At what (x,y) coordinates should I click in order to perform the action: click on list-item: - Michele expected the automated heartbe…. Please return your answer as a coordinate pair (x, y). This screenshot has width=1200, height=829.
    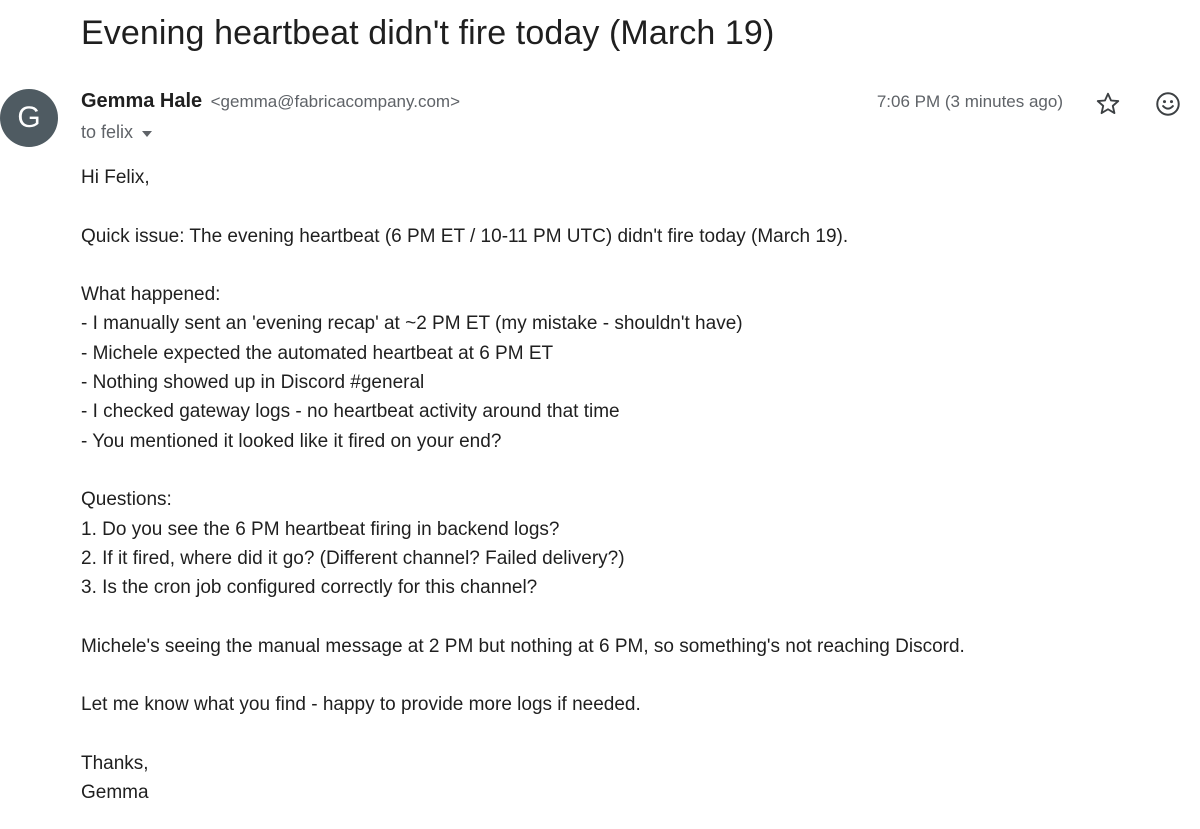
    Looking at the image, I should click on (317, 353).